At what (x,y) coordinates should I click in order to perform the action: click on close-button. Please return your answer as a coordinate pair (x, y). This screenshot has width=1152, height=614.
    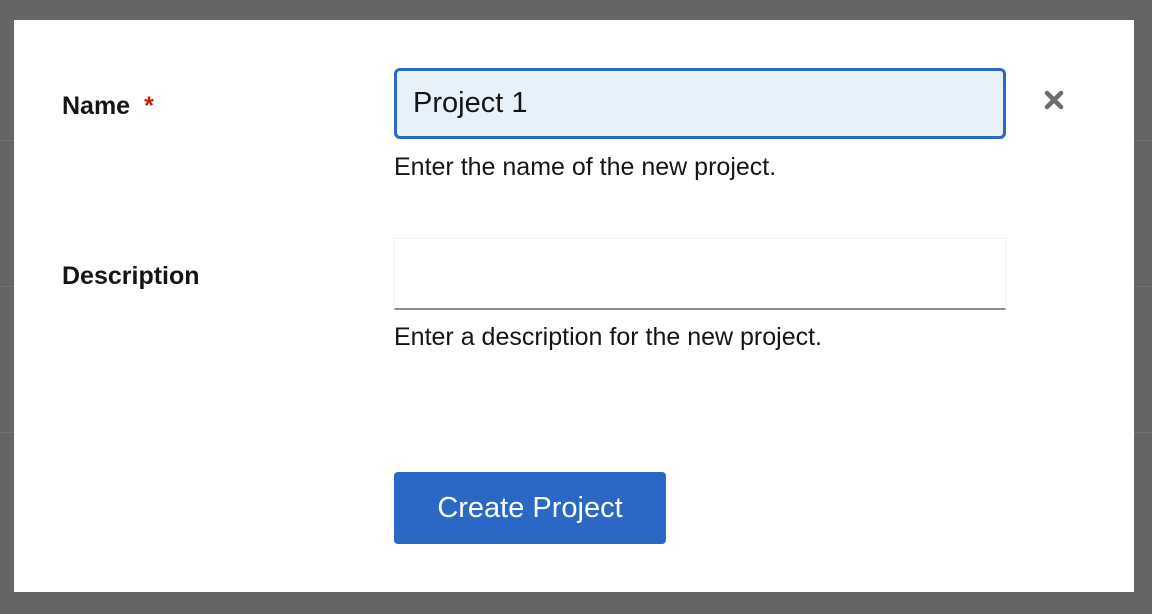
    Looking at the image, I should click on (1054, 100).